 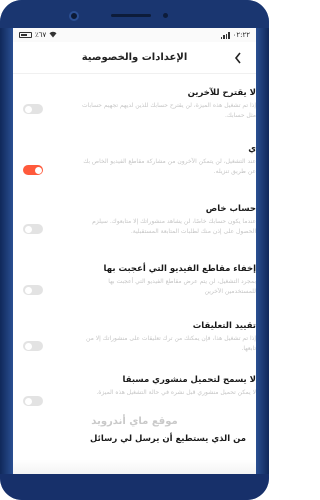 I want to click on status-left: ٪٦٧, so click(x=38, y=35).